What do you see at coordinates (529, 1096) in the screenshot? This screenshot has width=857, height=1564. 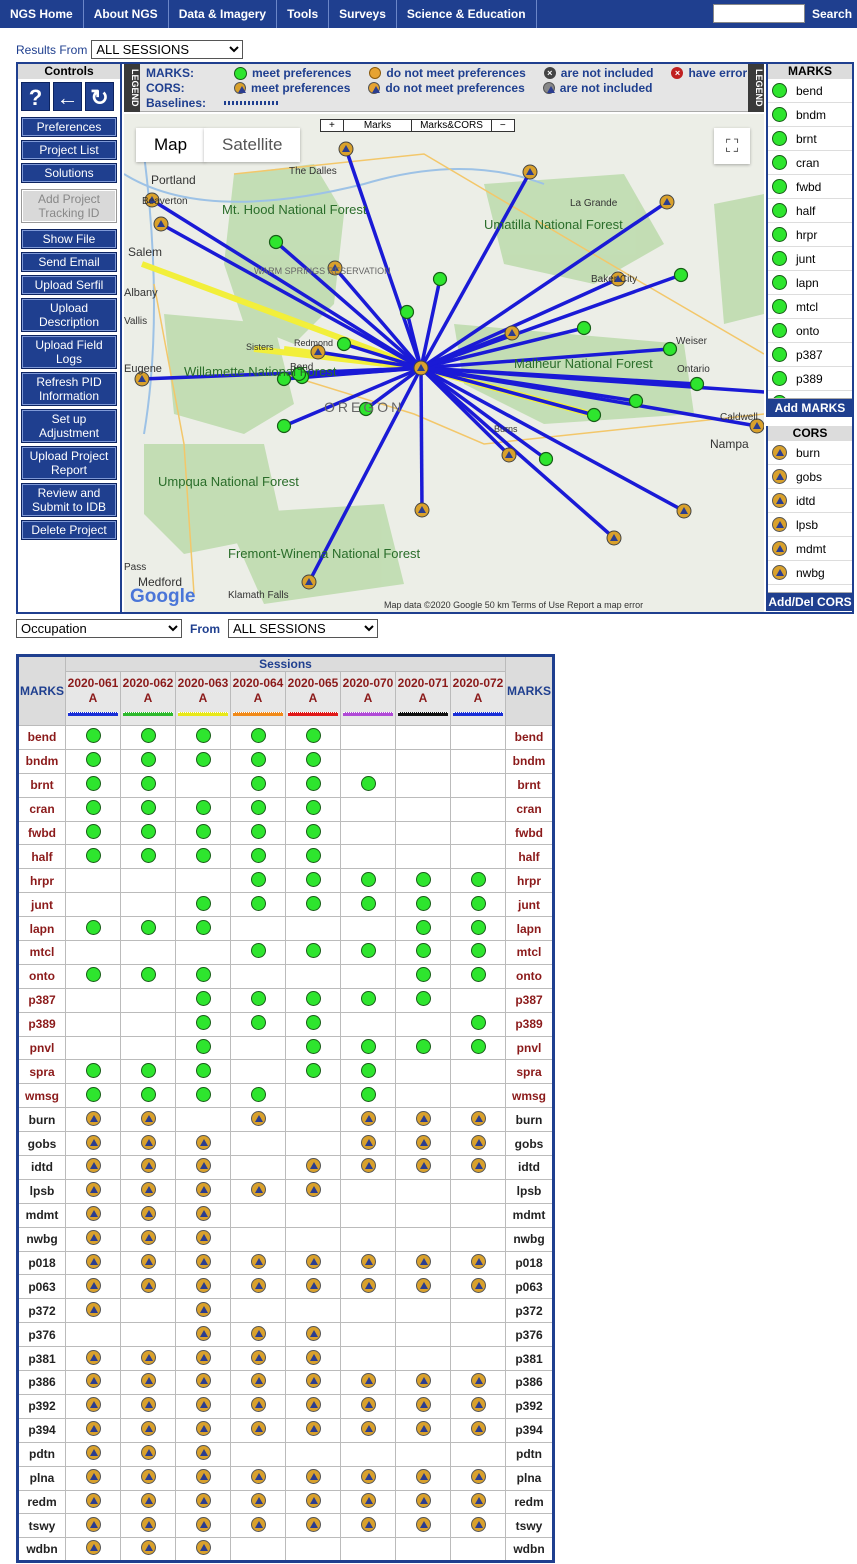 I see `station-name-right: wmsg` at bounding box center [529, 1096].